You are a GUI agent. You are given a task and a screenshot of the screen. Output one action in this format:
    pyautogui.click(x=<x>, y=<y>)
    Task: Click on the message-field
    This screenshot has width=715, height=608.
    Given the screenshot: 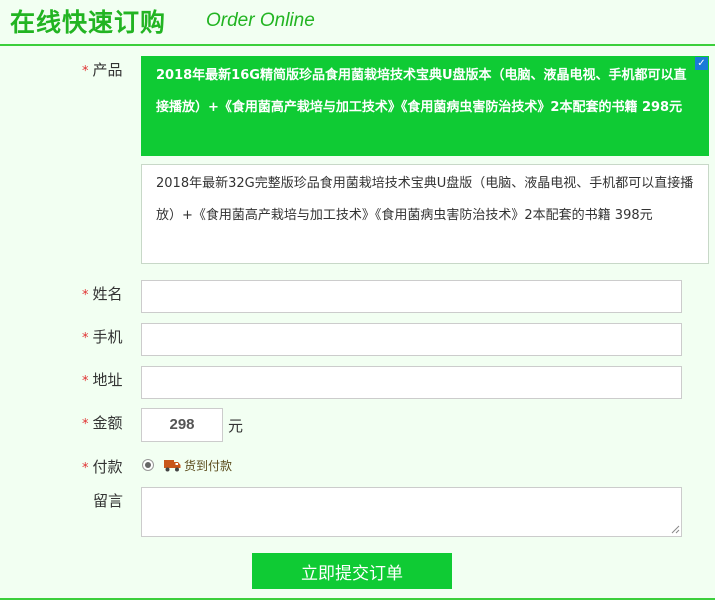 What is the action you would take?
    pyautogui.click(x=411, y=512)
    